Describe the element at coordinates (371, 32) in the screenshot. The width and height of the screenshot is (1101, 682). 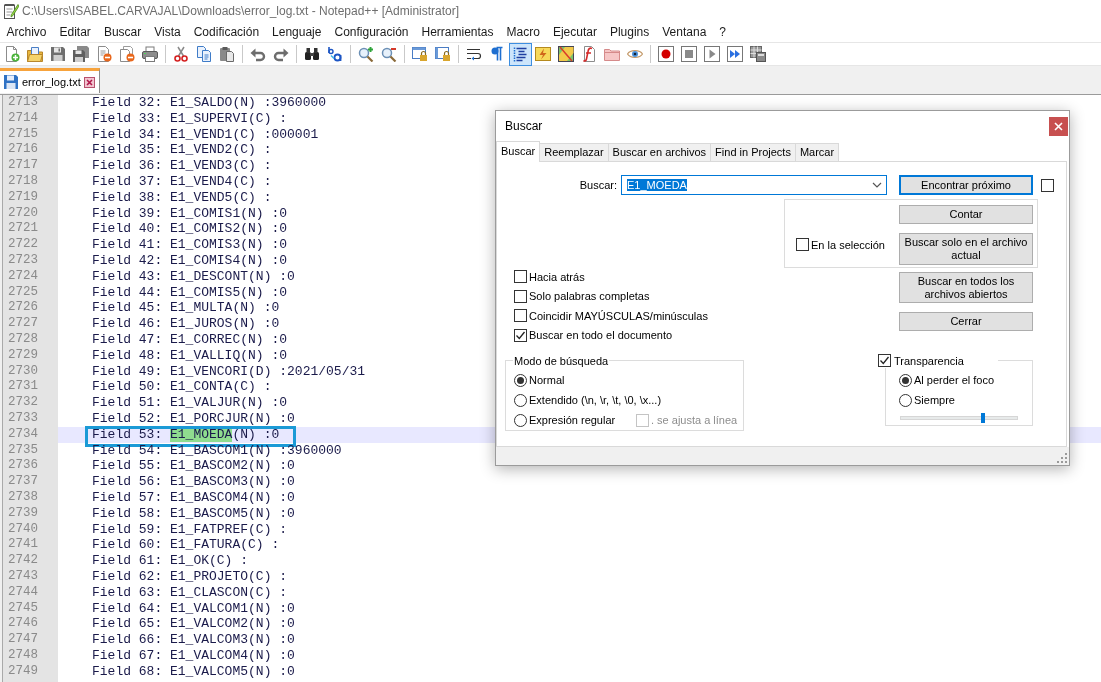
I see `menu-item: Configuración` at that location.